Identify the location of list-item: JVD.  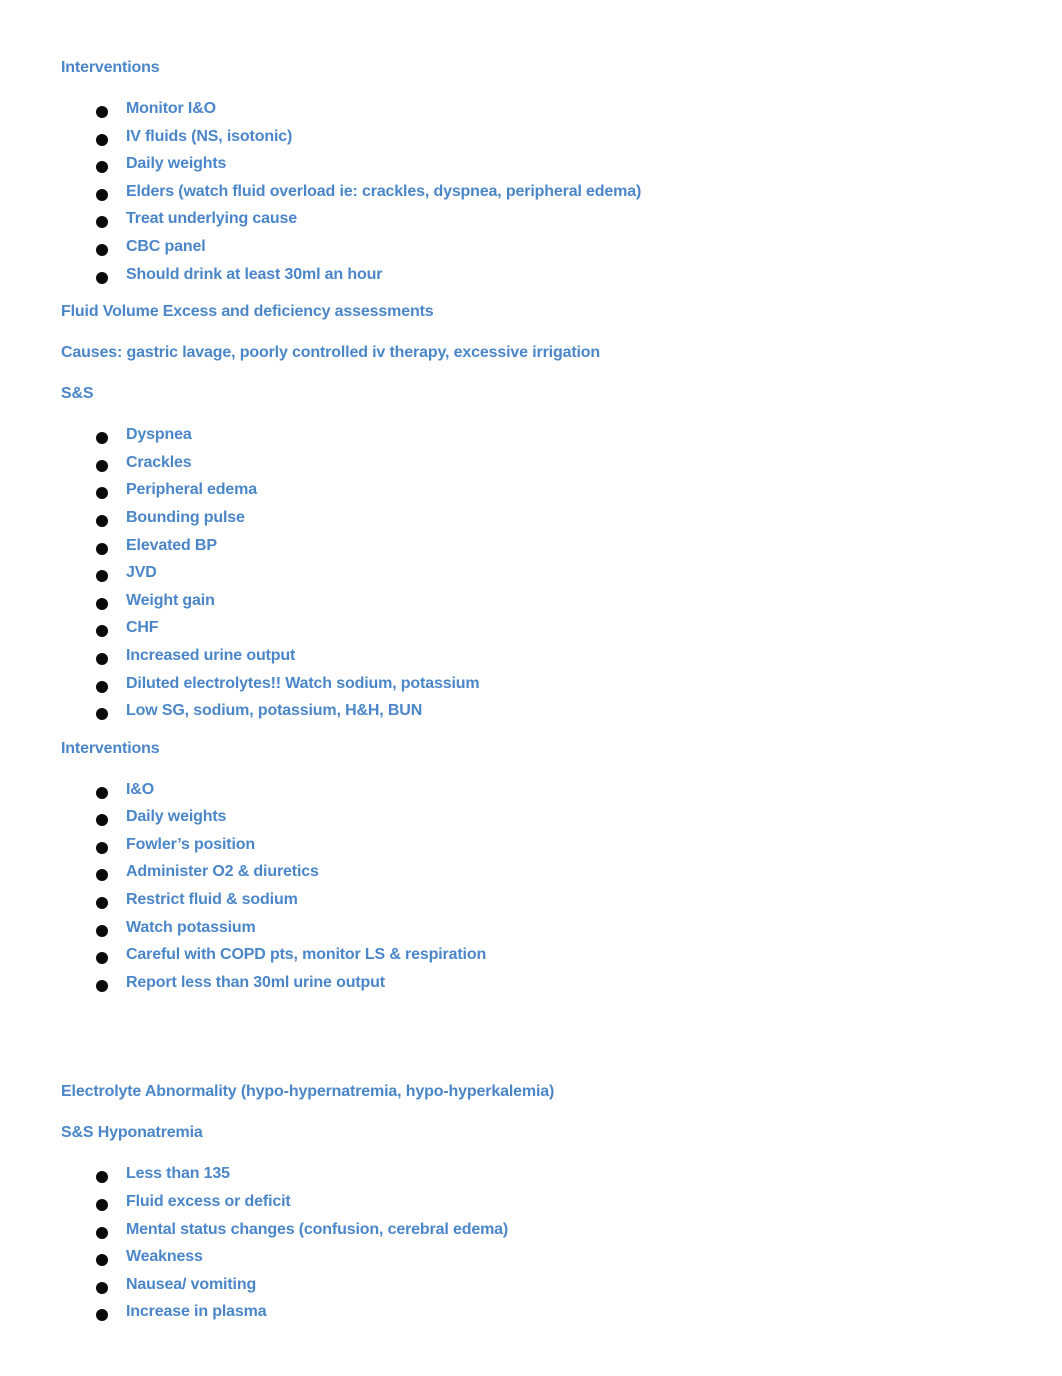
(536, 577).